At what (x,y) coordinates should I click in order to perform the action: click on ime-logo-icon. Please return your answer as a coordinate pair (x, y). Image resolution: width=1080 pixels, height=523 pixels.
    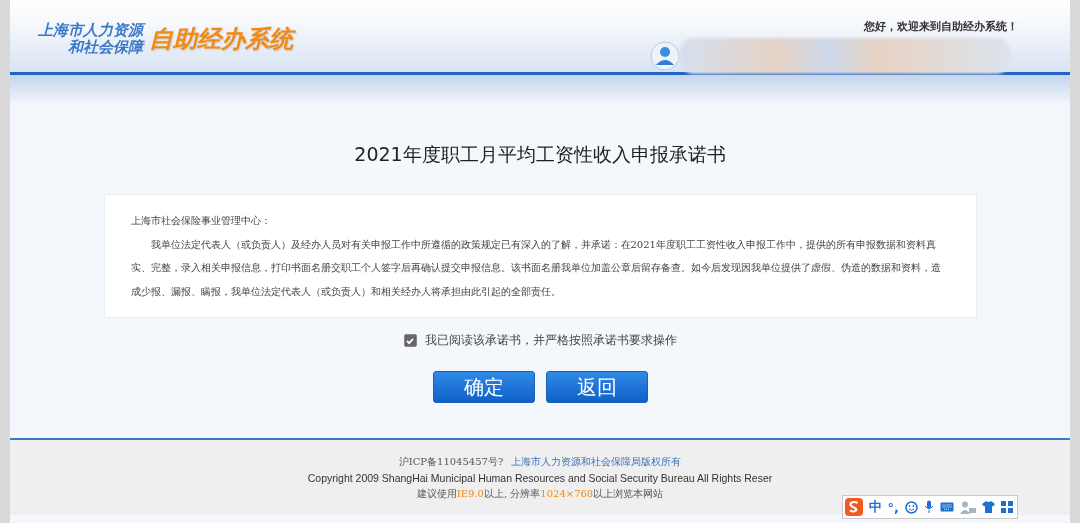
    Looking at the image, I should click on (853, 507).